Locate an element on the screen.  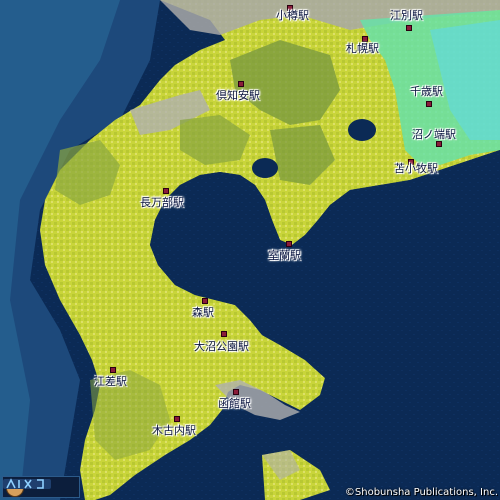
station-marker-chitose is located at coordinates (429, 104).